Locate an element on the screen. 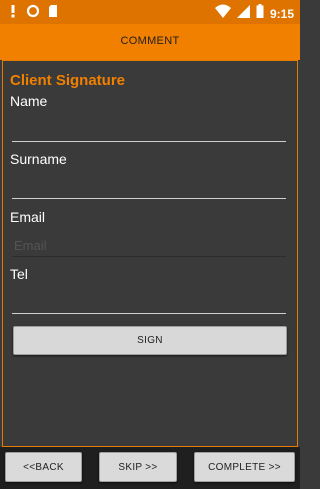 This screenshot has width=320, height=489. surname-input is located at coordinates (149, 188).